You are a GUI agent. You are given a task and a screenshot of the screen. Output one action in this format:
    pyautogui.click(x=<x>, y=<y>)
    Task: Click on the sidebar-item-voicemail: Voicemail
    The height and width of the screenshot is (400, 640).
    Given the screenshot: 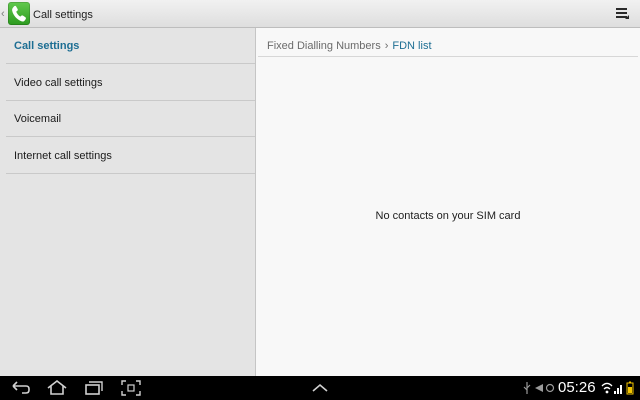 What is the action you would take?
    pyautogui.click(x=130, y=119)
    